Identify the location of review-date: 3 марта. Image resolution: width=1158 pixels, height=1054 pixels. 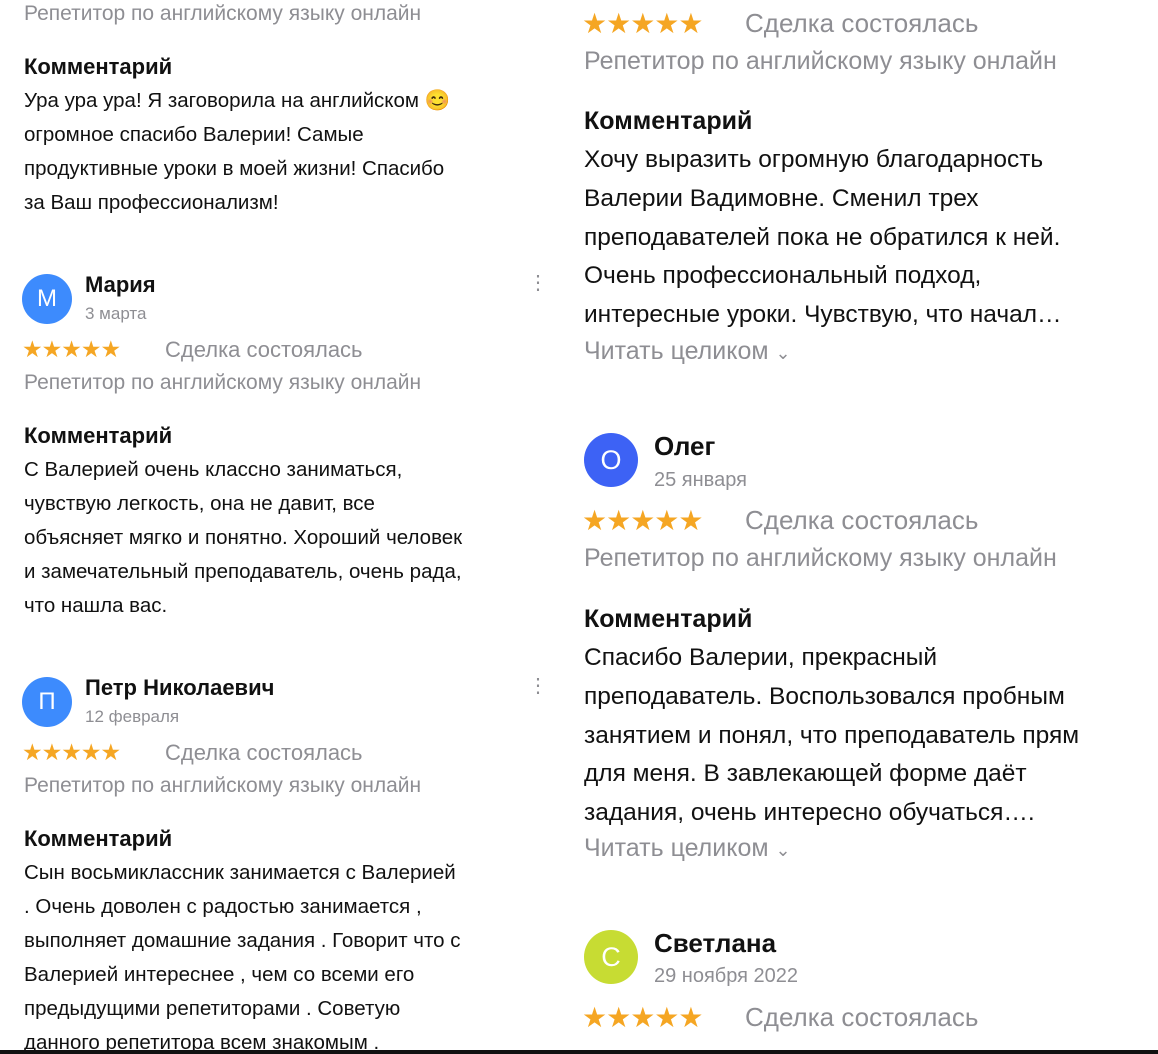
(116, 313).